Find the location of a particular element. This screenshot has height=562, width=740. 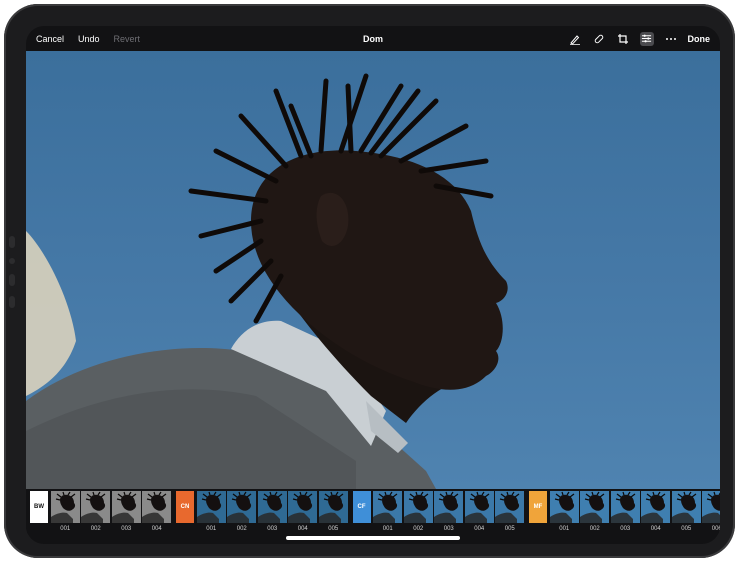

filter-group: MF 001 002 003 004 005 006 is located at coordinates (624, 512).